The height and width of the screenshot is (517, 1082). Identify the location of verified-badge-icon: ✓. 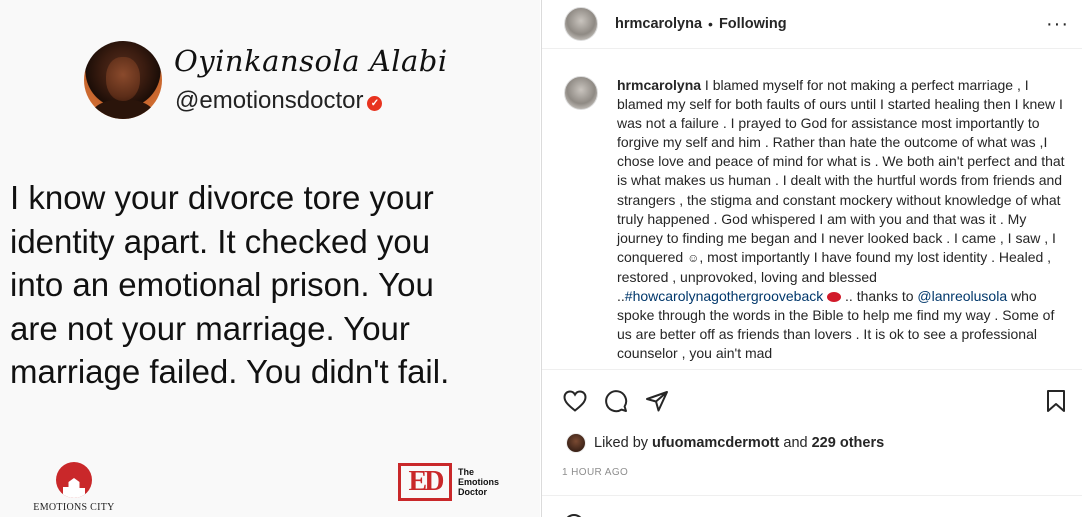
(375, 103).